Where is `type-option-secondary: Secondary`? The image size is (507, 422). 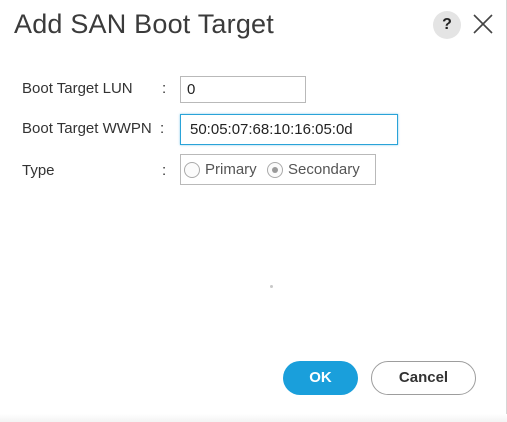 type-option-secondary: Secondary is located at coordinates (313, 169).